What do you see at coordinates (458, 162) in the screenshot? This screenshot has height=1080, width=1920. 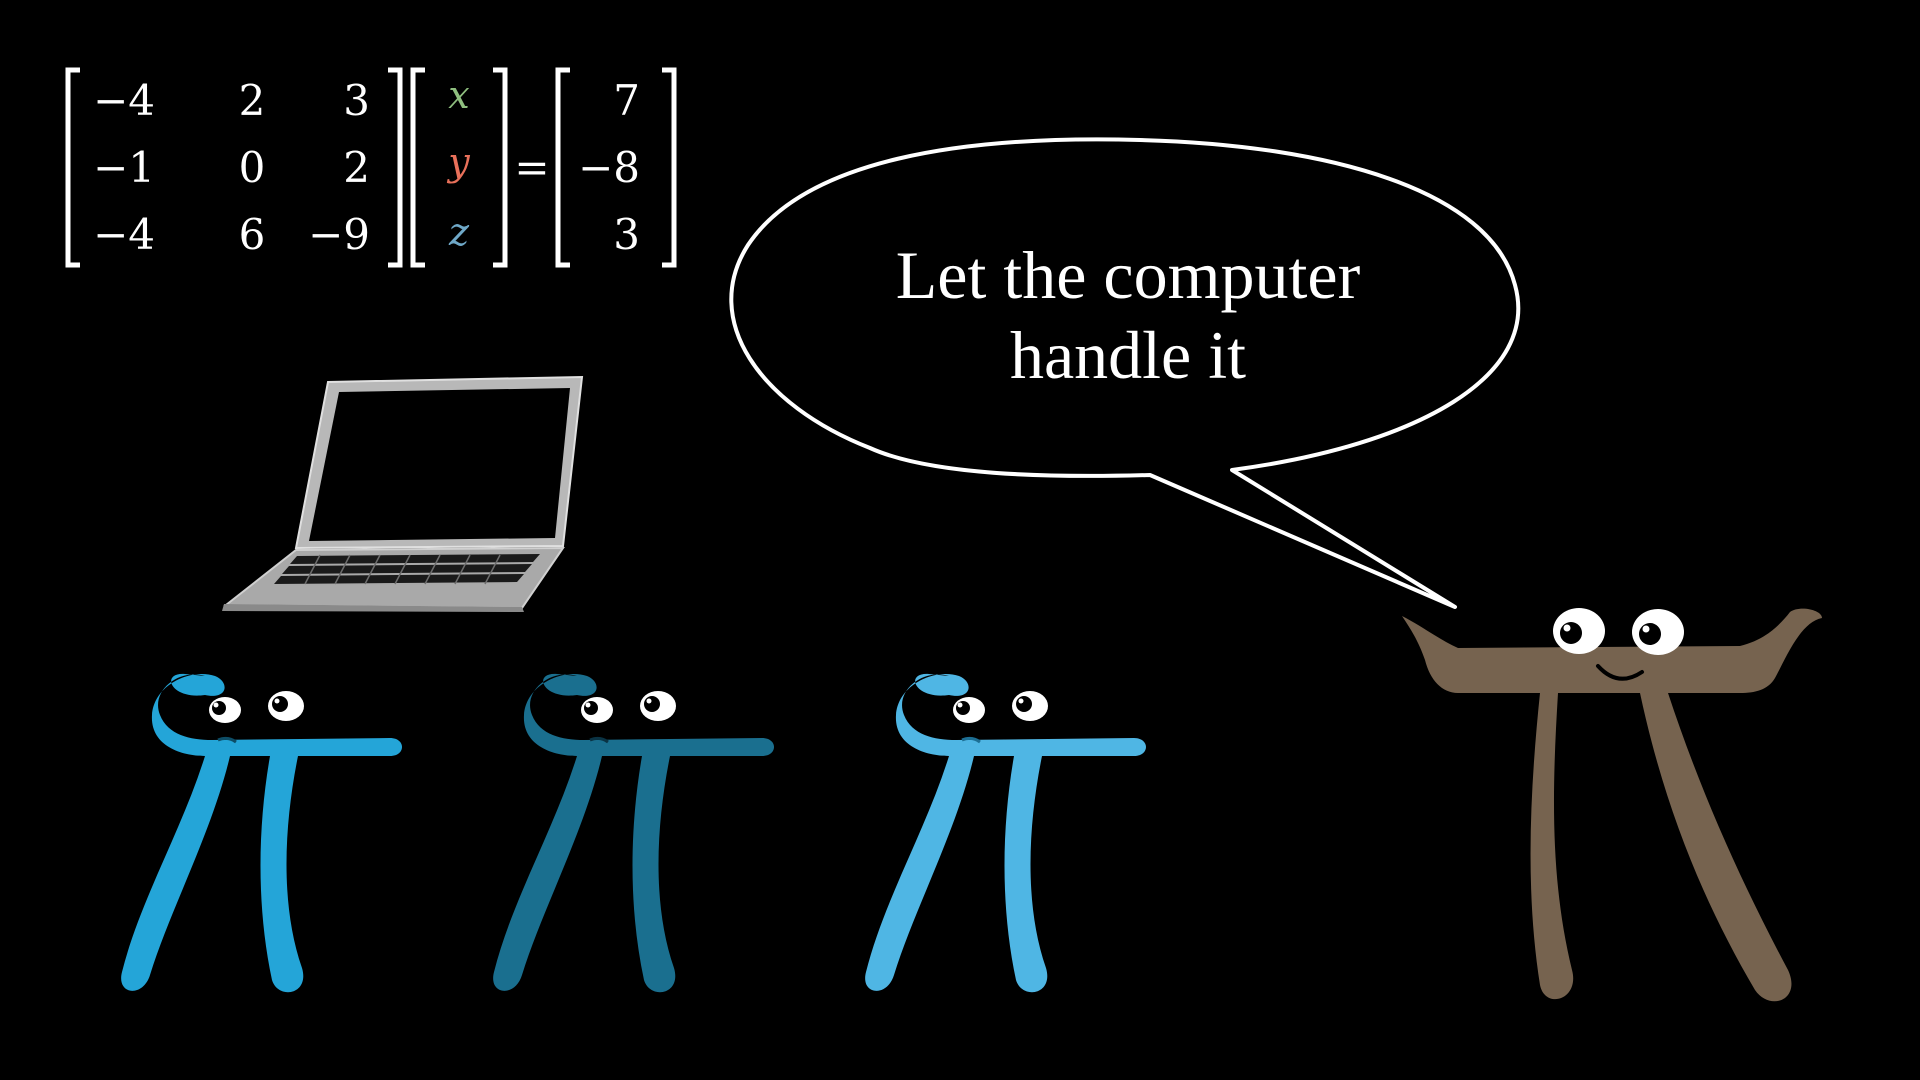 I see `variable-y: y` at bounding box center [458, 162].